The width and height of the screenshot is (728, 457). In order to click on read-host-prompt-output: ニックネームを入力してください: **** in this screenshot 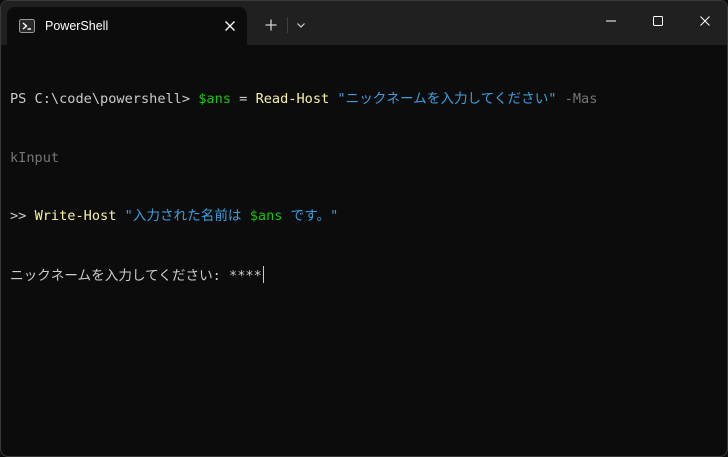, I will do `click(136, 275)`.